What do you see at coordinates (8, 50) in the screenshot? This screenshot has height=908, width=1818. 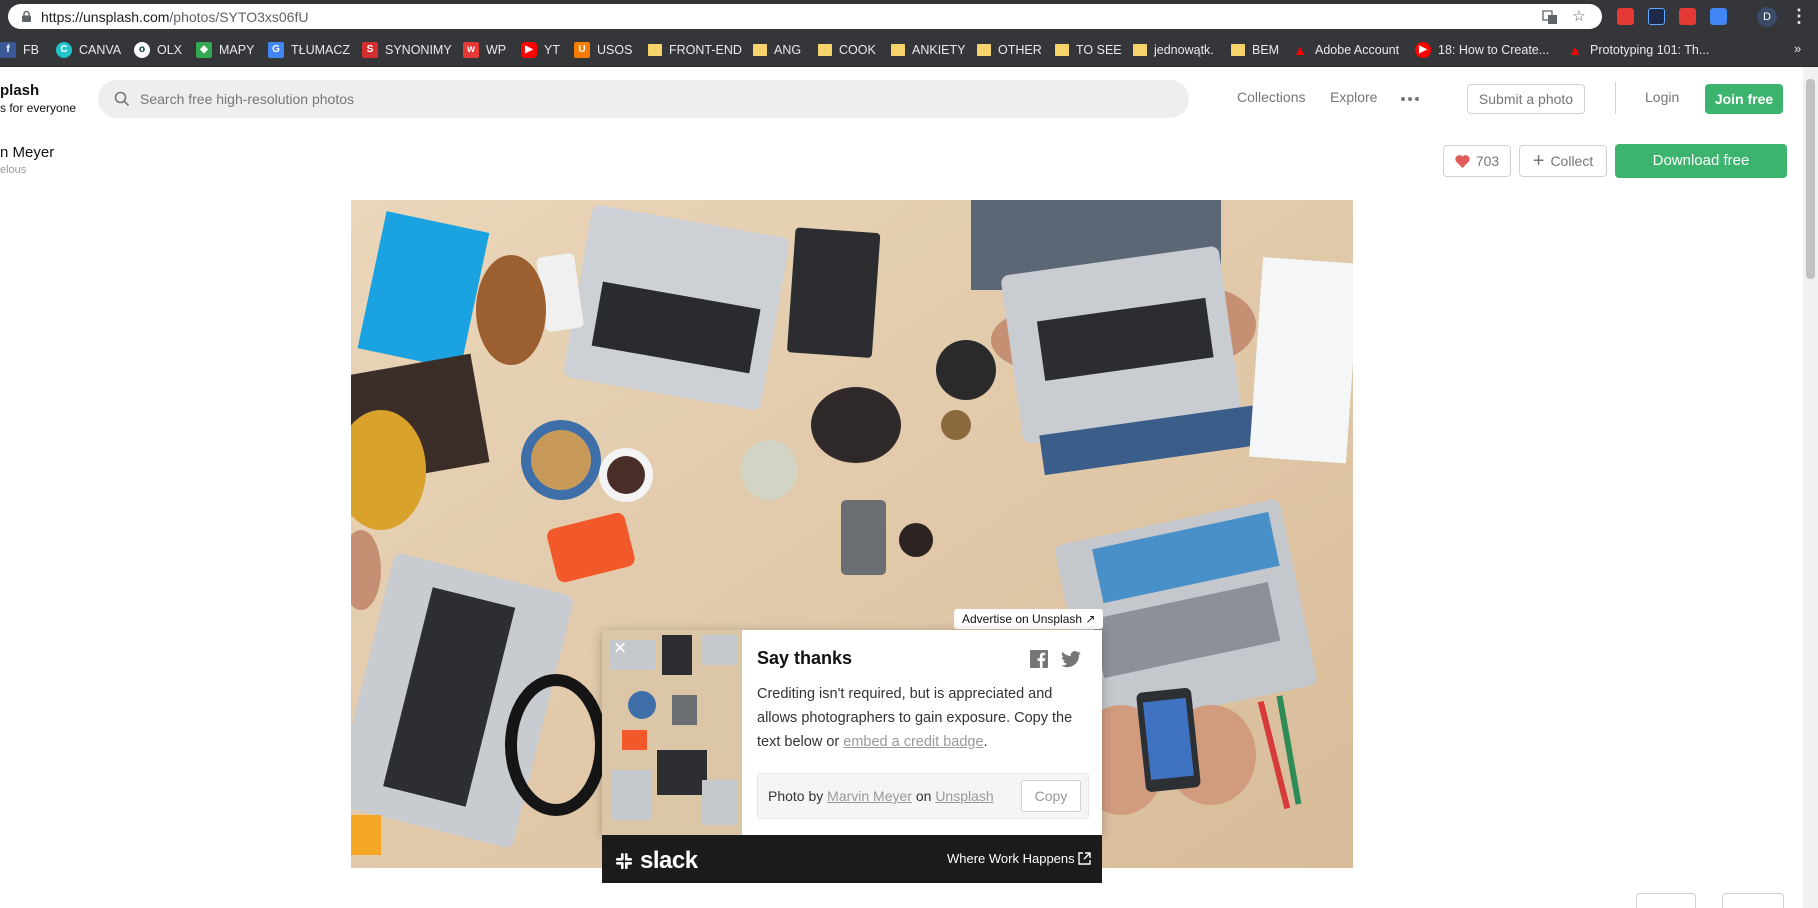 I see `facebook-icon: f` at bounding box center [8, 50].